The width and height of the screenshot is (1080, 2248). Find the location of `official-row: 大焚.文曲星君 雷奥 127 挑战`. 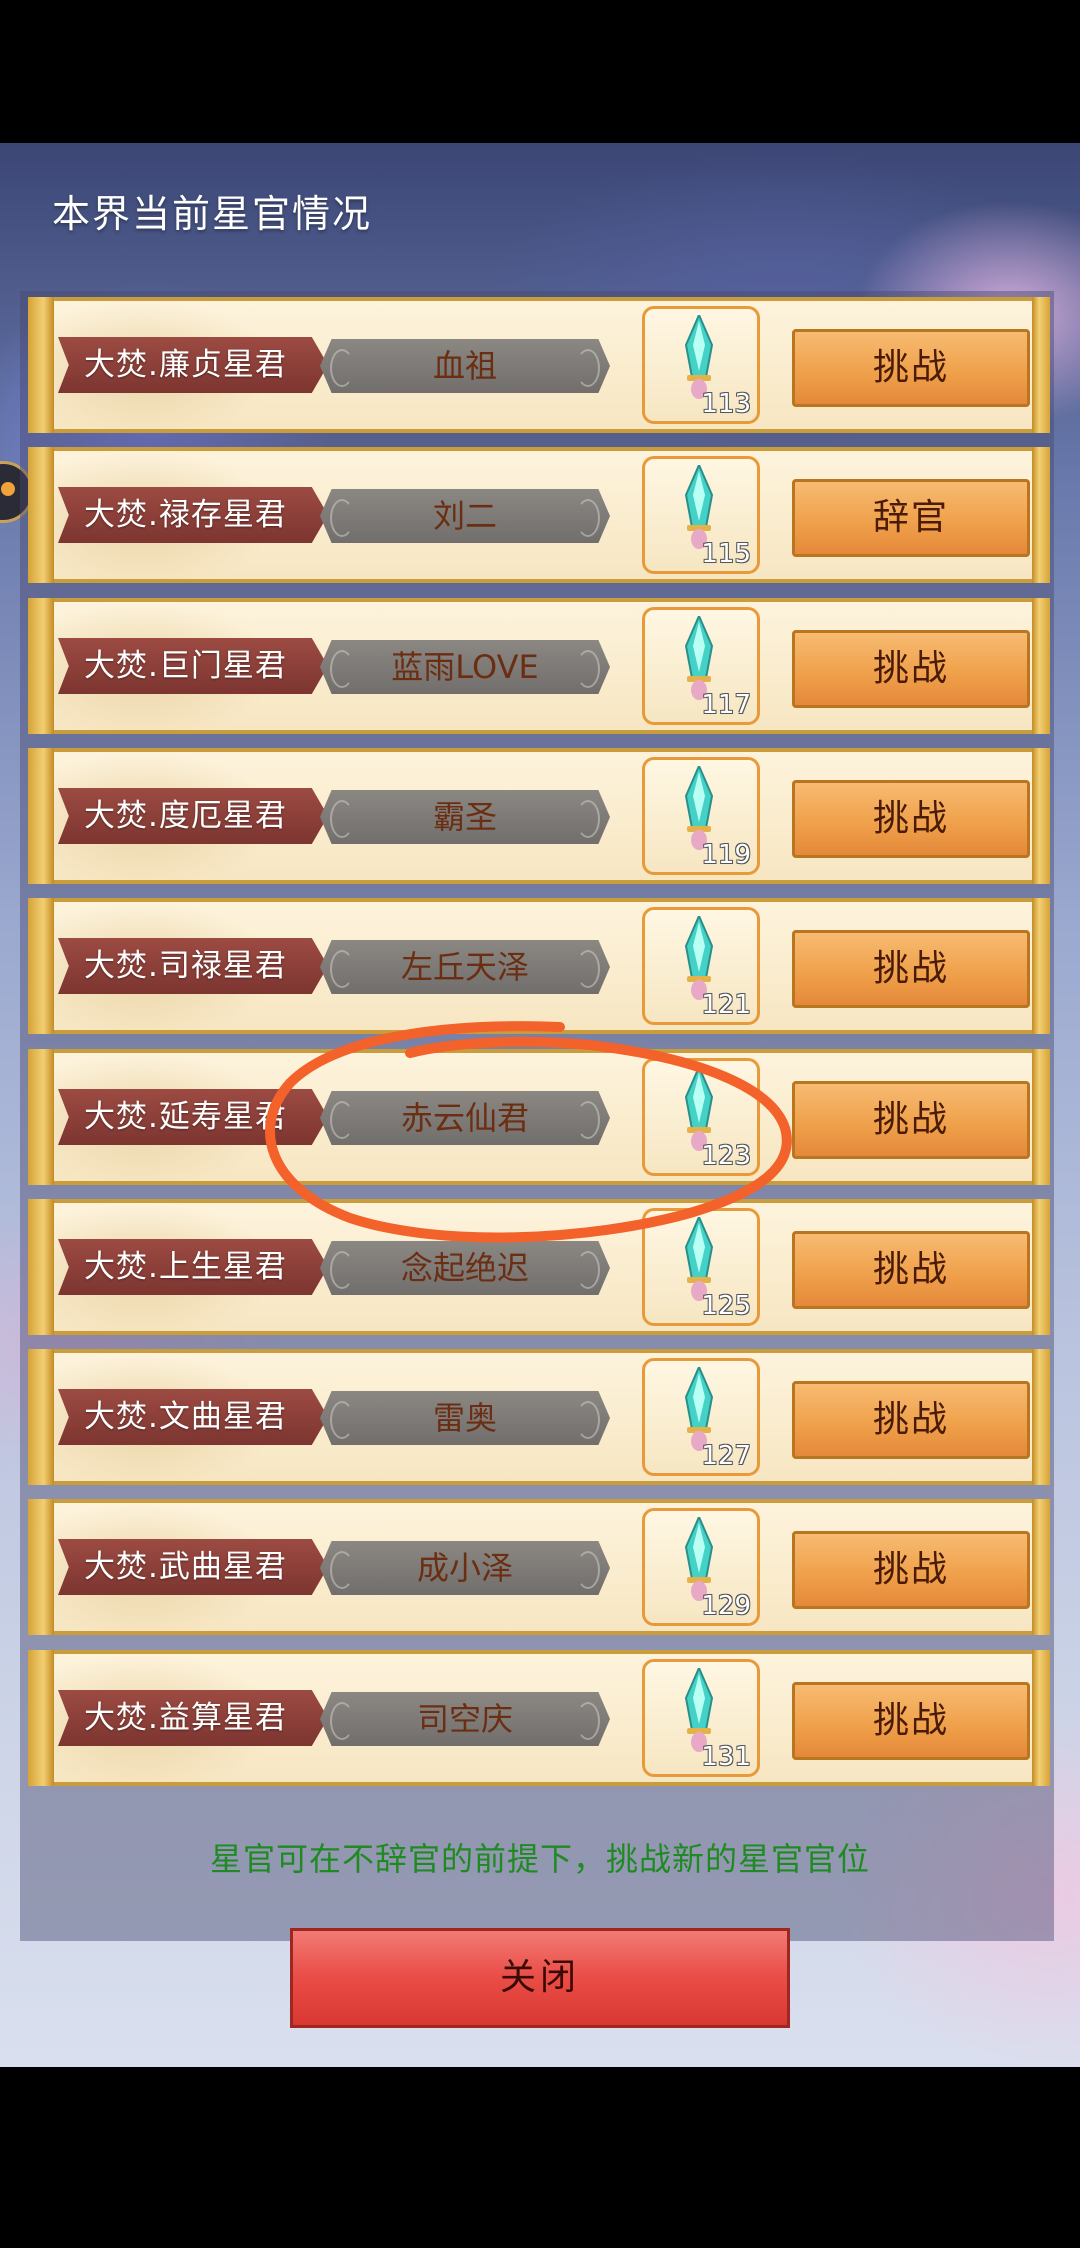

official-row: 大焚.文曲星君 雷奥 127 挑战 is located at coordinates (539, 1417).